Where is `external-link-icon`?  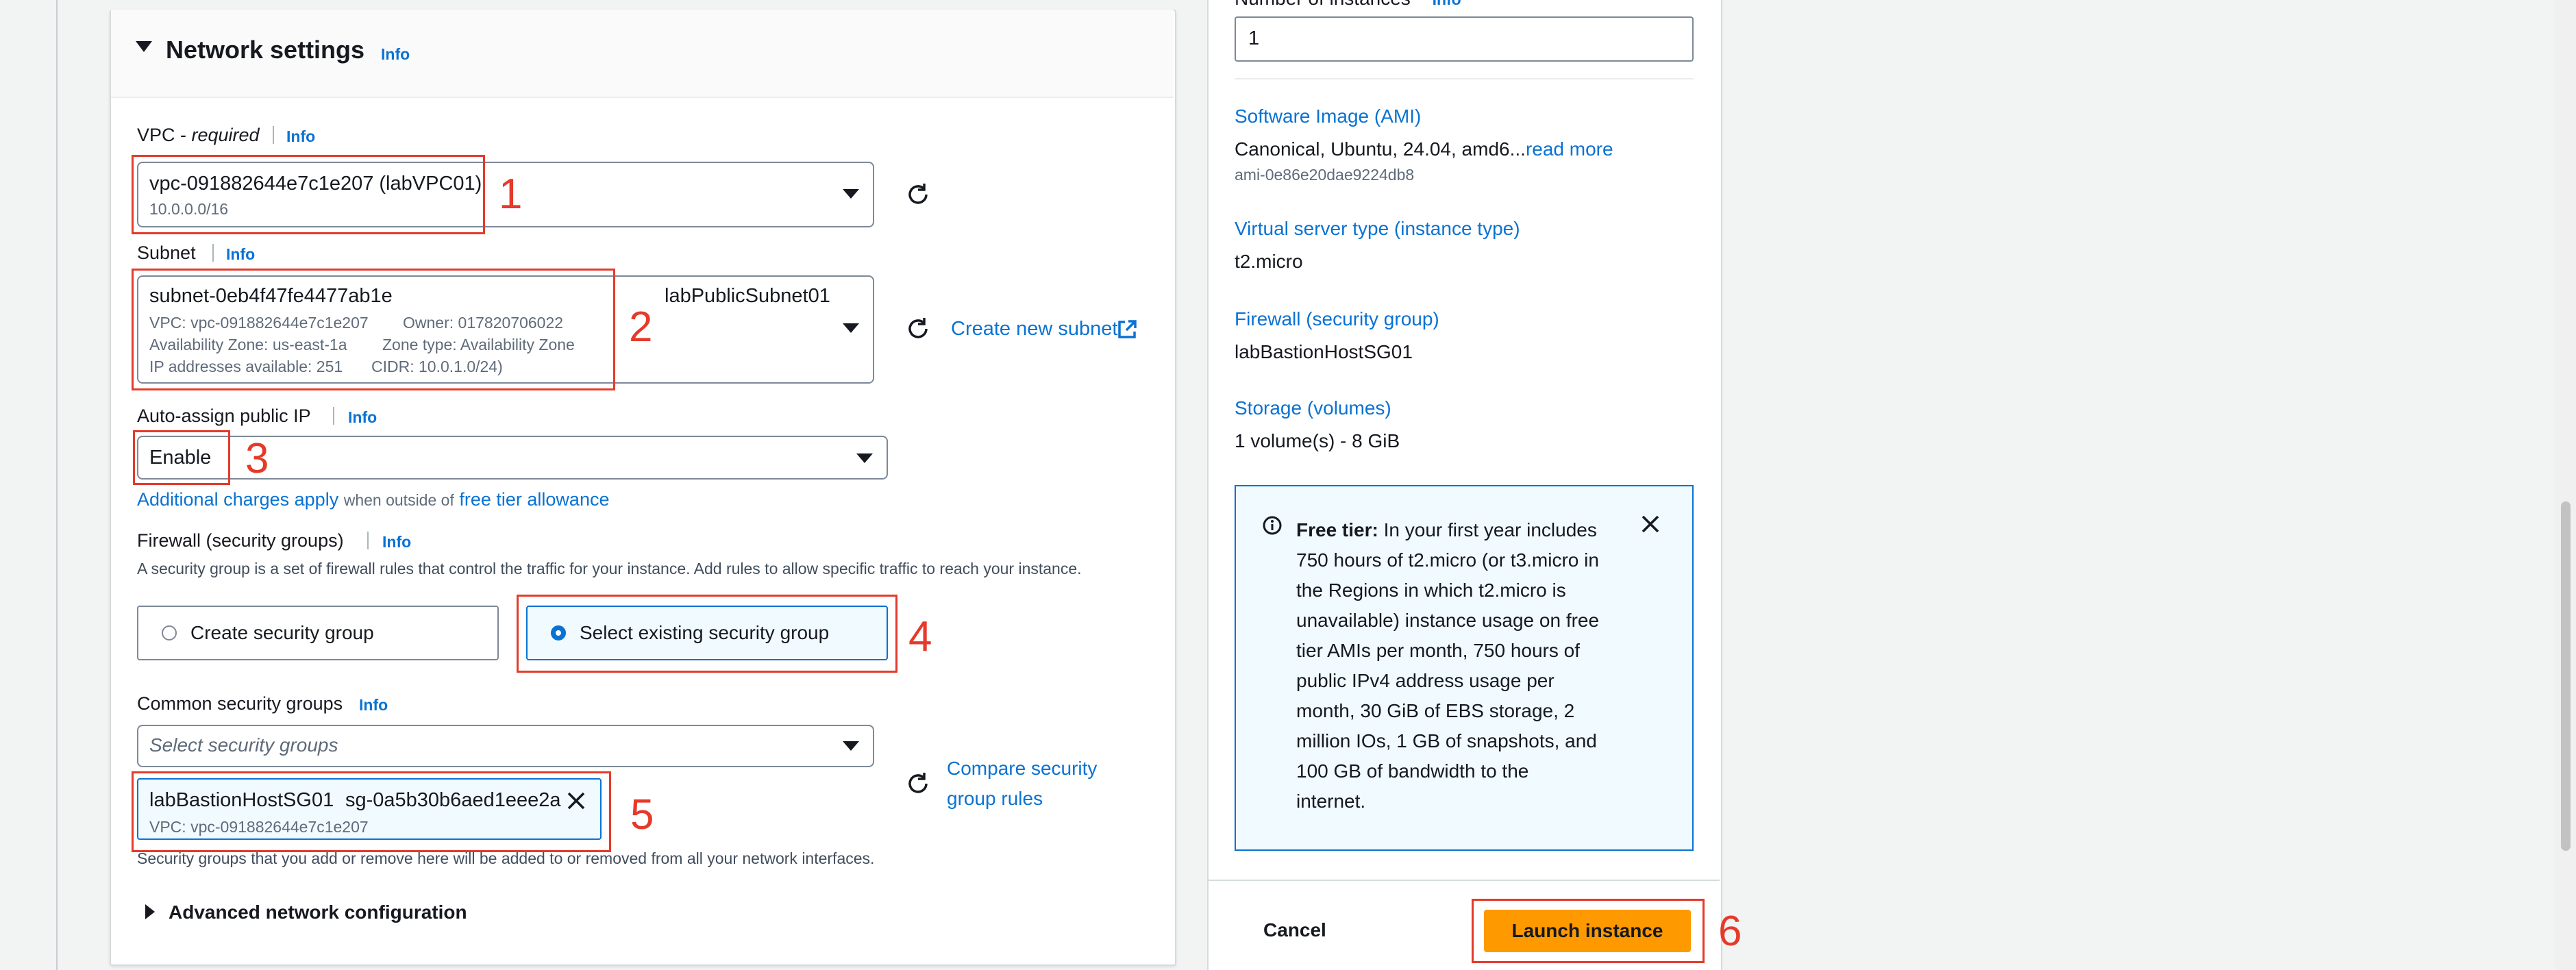 external-link-icon is located at coordinates (1127, 329).